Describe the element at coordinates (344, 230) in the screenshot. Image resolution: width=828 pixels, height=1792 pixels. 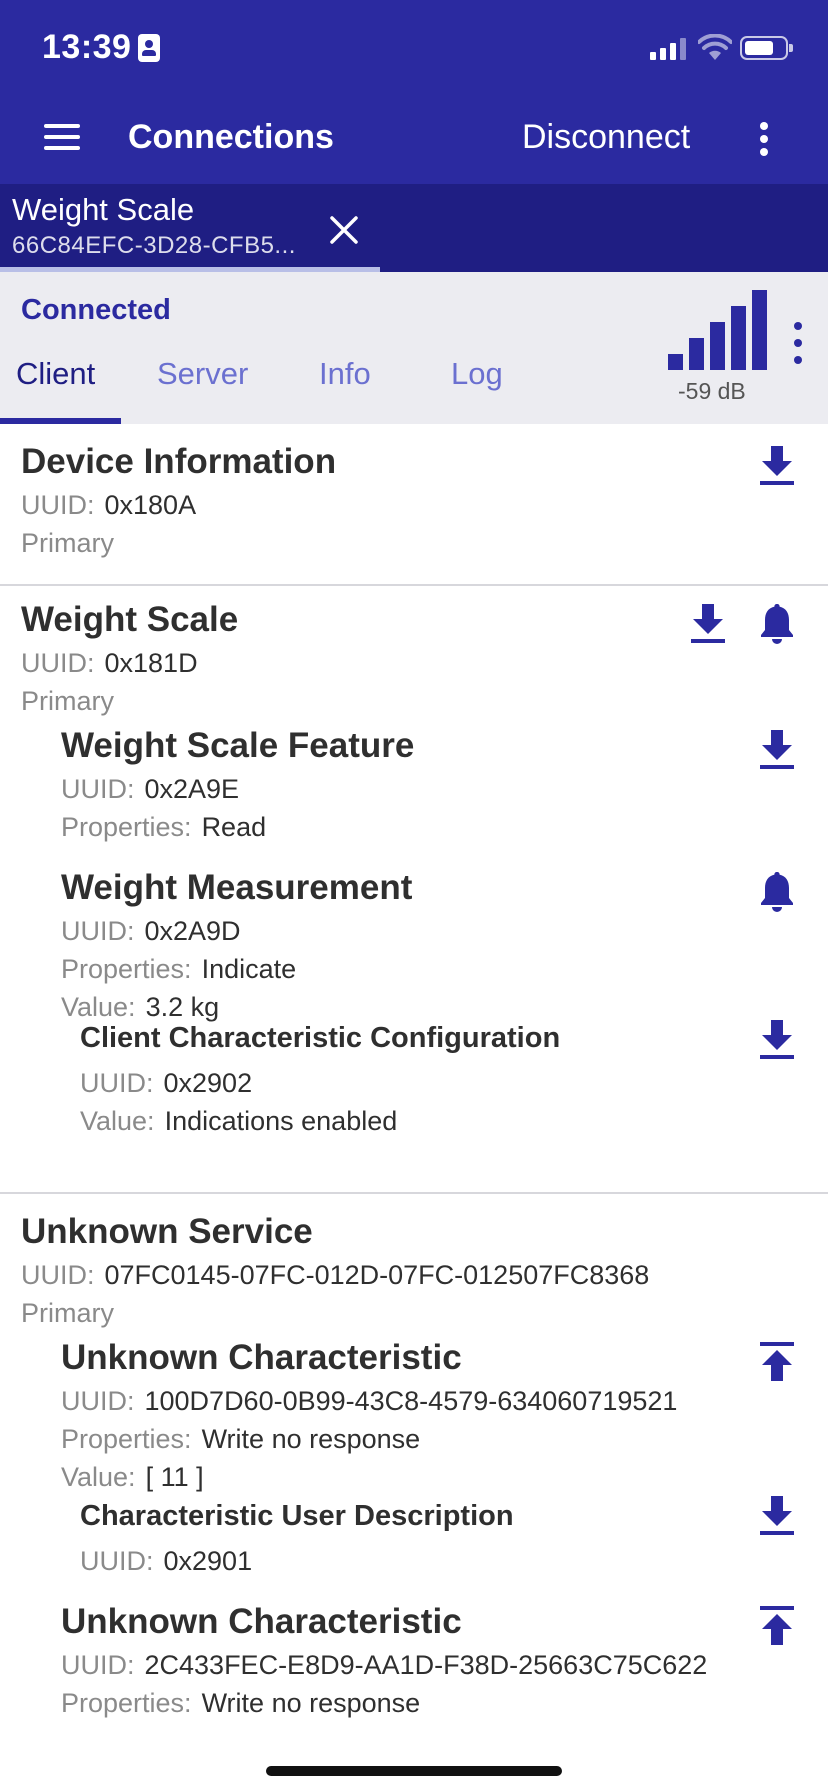
I see `close-icon` at that location.